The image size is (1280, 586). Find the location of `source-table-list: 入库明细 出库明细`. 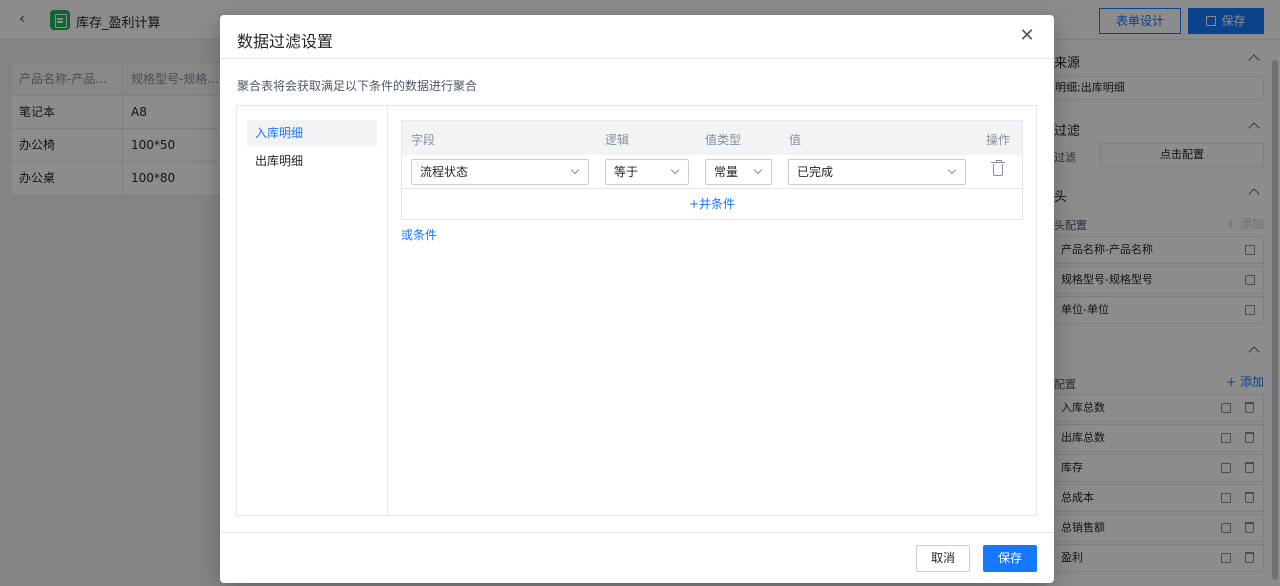

source-table-list: 入库明细 出库明细 is located at coordinates (312, 310).